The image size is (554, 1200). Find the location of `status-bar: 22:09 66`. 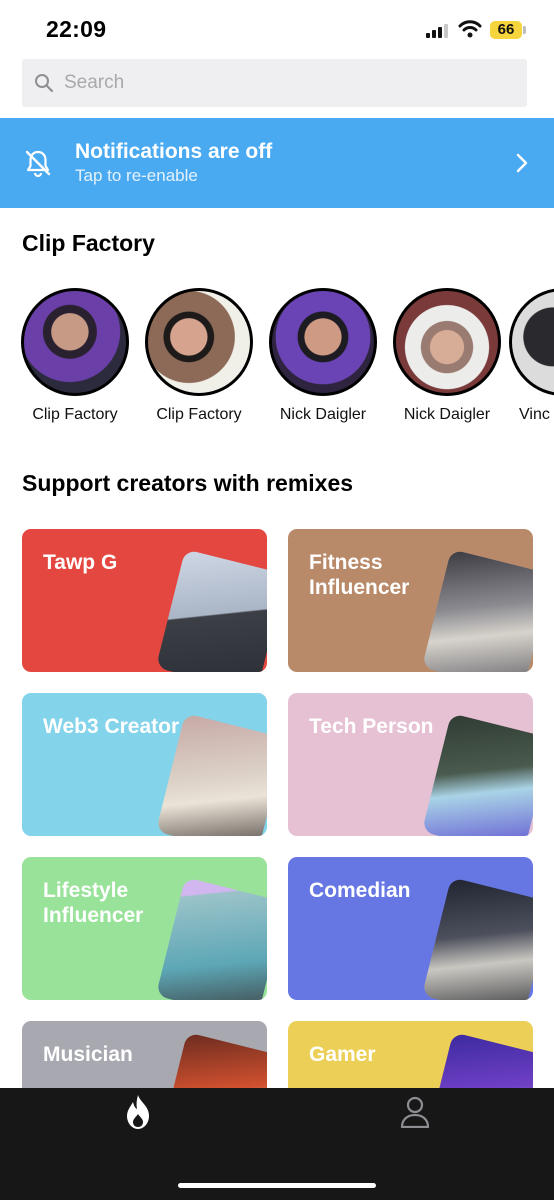

status-bar: 22:09 66 is located at coordinates (277, 29).